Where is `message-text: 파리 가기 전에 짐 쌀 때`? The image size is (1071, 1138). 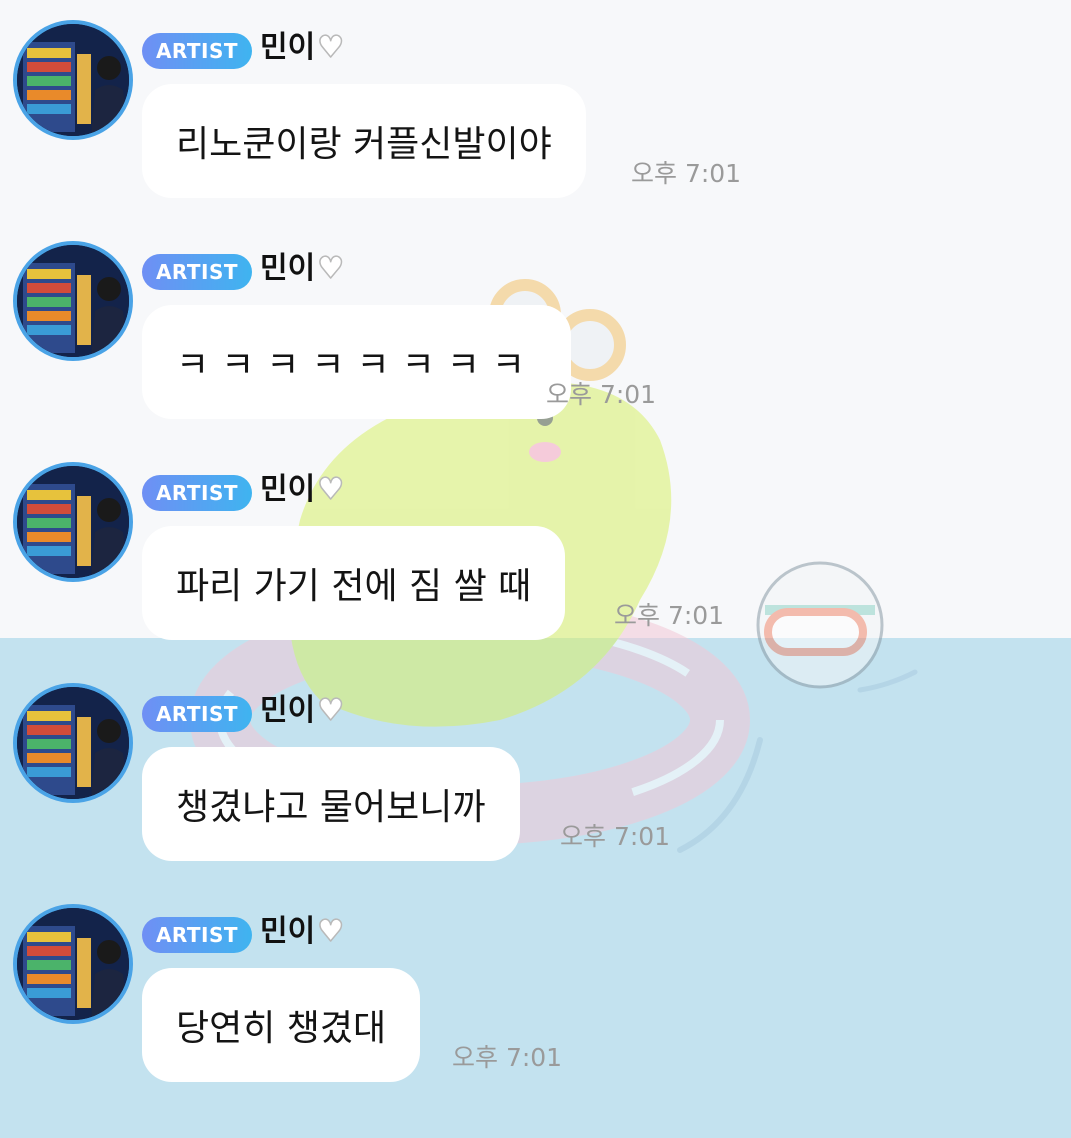
message-text: 파리 가기 전에 짐 쌀 때 is located at coordinates (354, 586).